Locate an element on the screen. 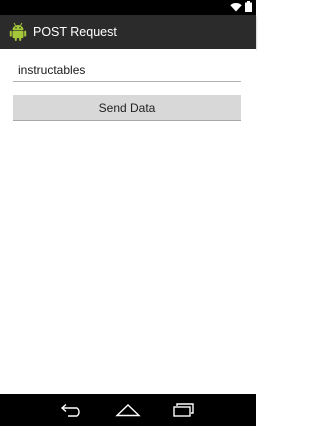  status-icons is located at coordinates (241, 6).